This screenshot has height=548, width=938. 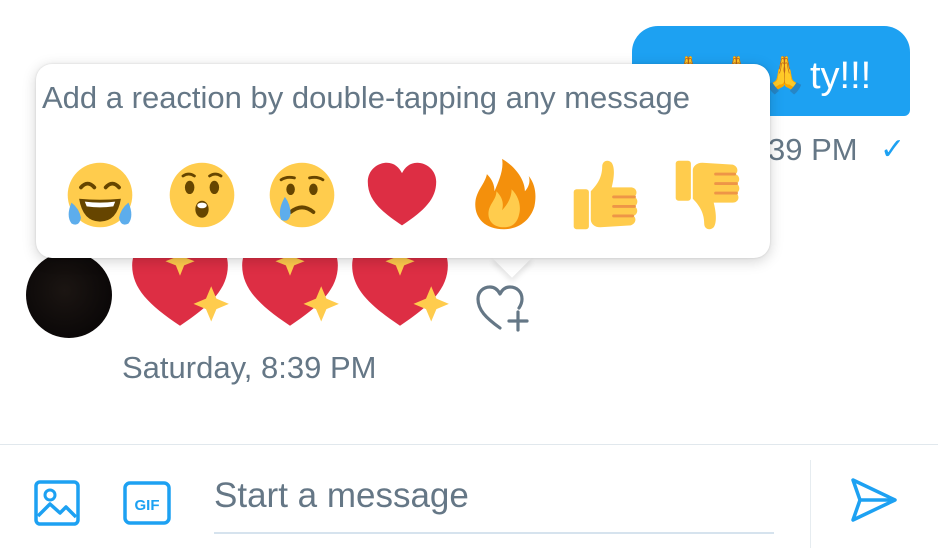 I want to click on sent-message-text: ty!!!, so click(x=841, y=76).